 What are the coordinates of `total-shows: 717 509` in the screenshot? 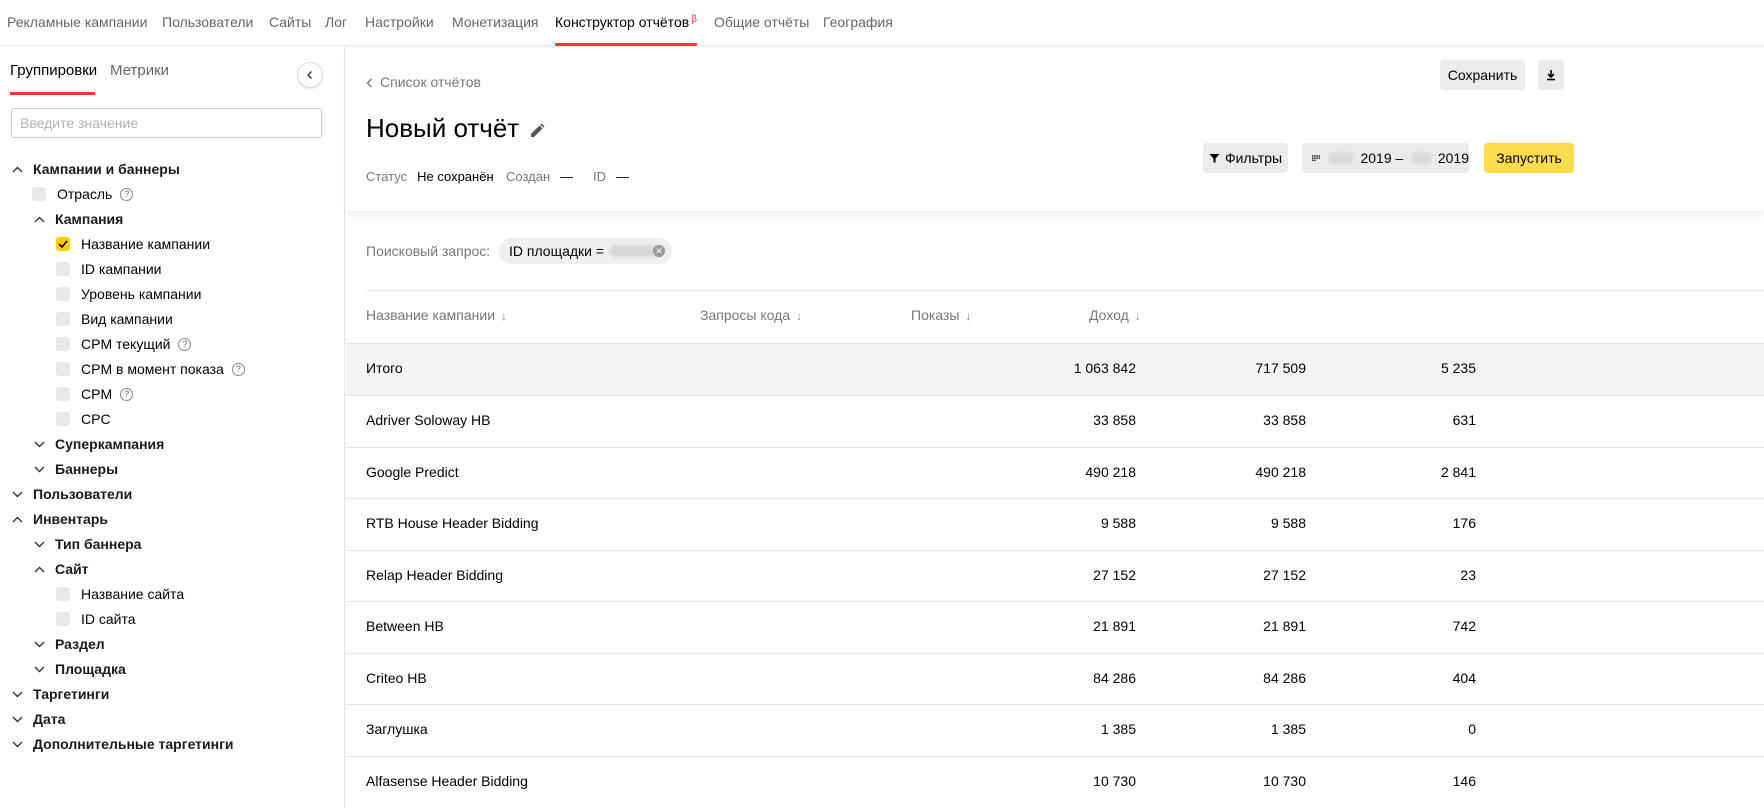 It's located at (1280, 368).